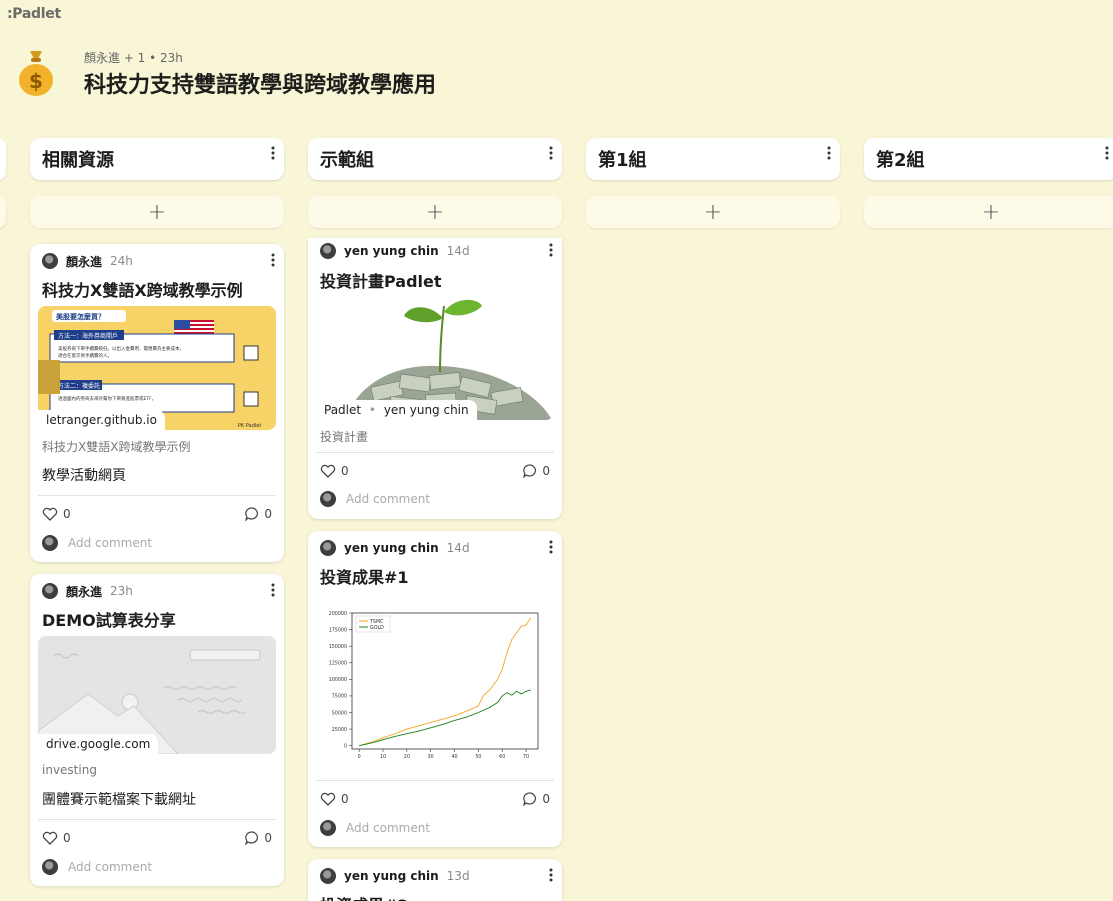  Describe the element at coordinates (383, 757) in the screenshot. I see `x-tick-label: 10` at that location.